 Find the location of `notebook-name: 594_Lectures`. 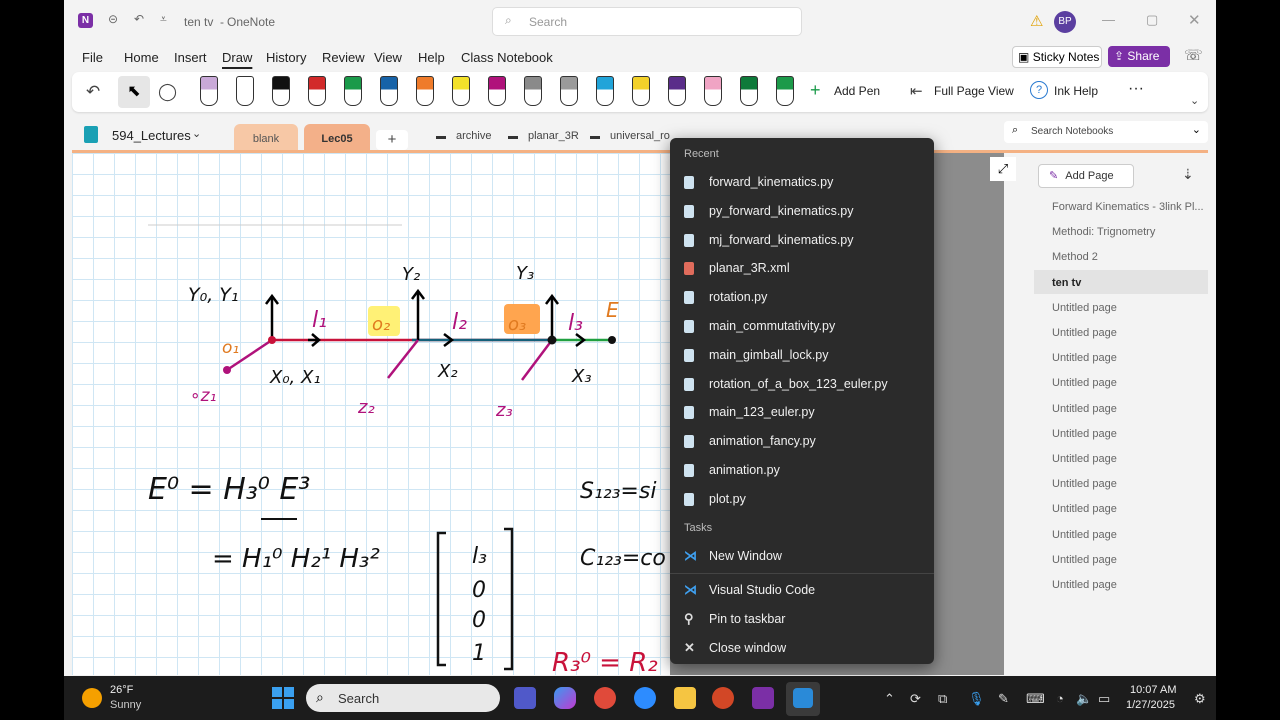

notebook-name: 594_Lectures is located at coordinates (151, 135).